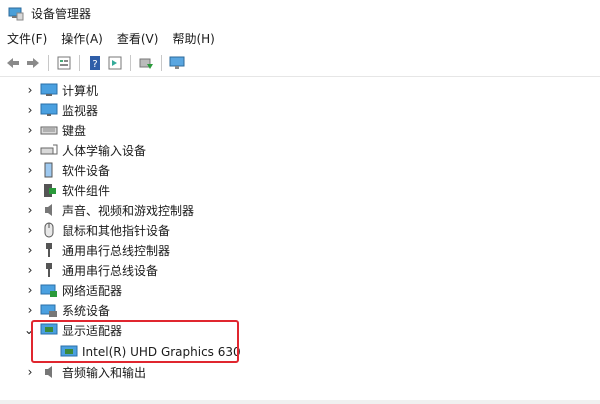 The image size is (600, 404). I want to click on speaker-icon, so click(48, 210).